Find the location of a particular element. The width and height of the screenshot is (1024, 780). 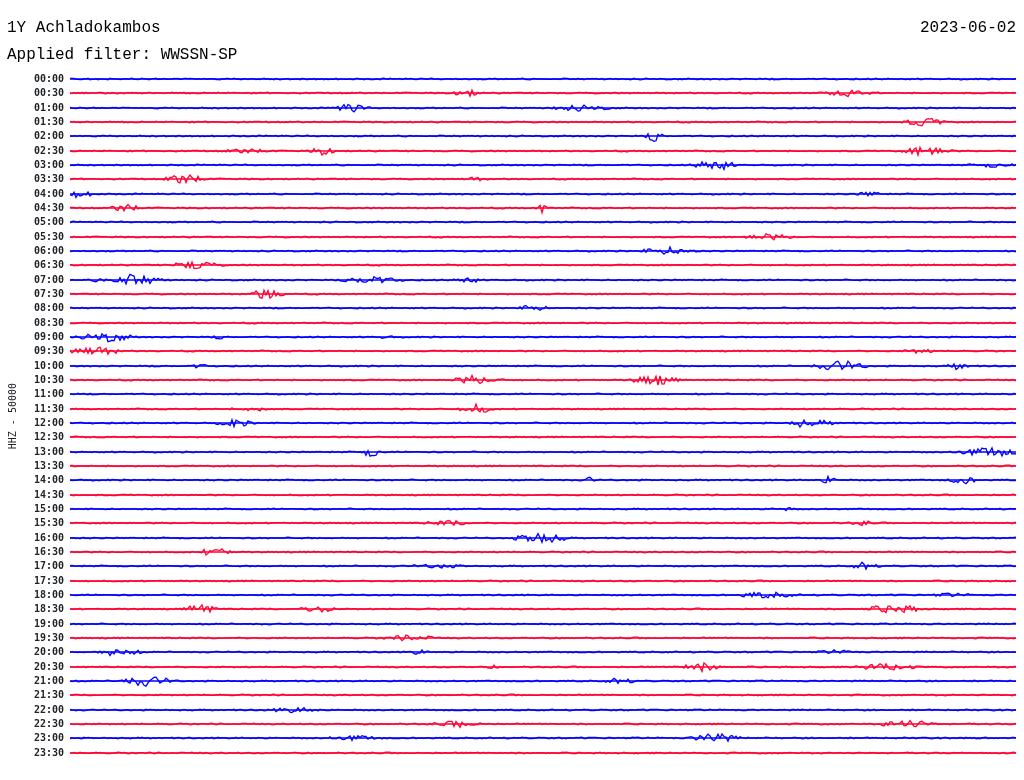

time-label: 18:00 is located at coordinates (48, 594).